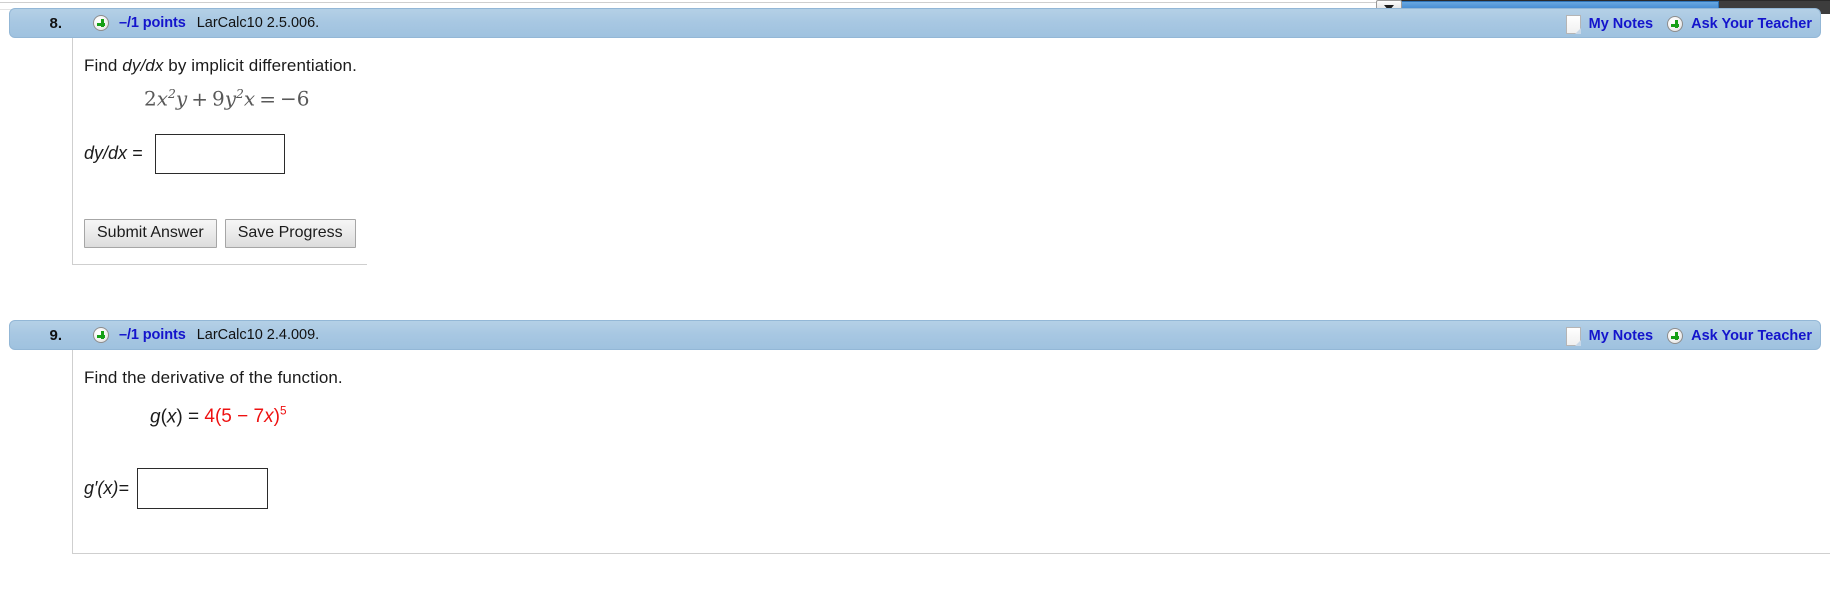  What do you see at coordinates (181, 98) in the screenshot?
I see `eq-var-y1: y` at bounding box center [181, 98].